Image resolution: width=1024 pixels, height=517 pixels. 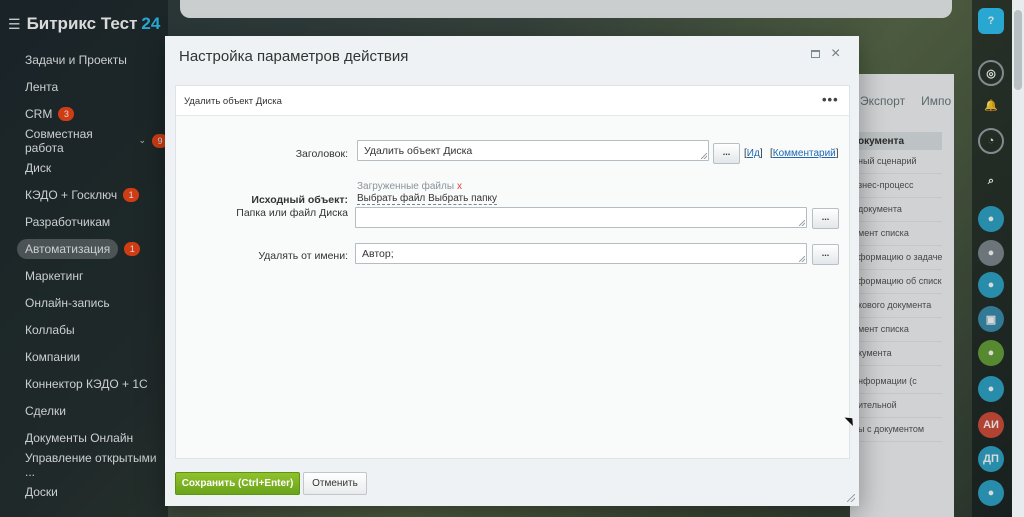 I want to click on choose-folder-link: Выбрать папку, so click(x=462, y=199).